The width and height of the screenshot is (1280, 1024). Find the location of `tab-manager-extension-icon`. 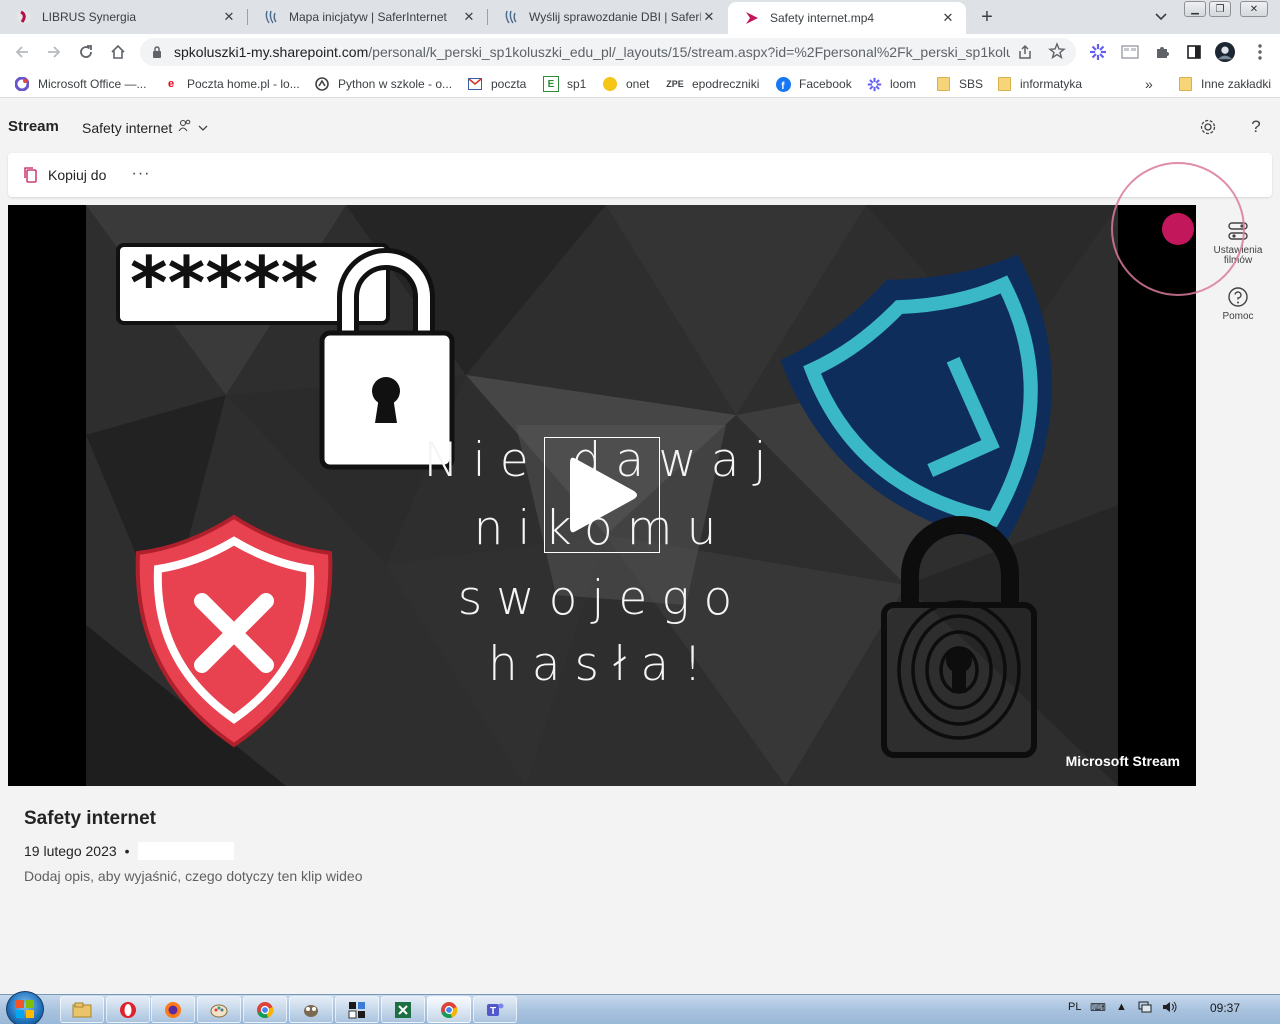

tab-manager-extension-icon is located at coordinates (1130, 52).